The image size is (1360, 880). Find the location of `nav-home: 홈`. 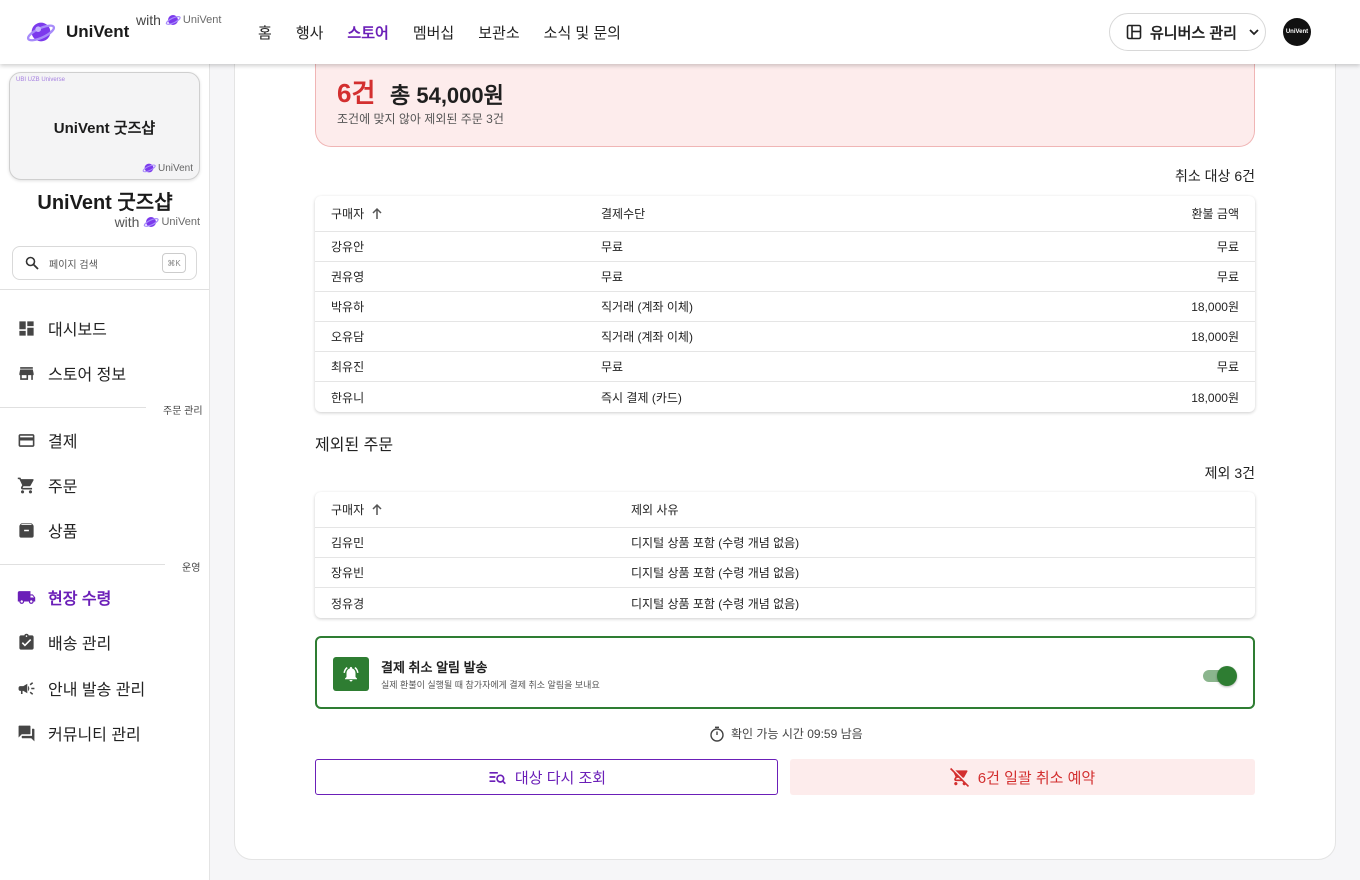

nav-home: 홈 is located at coordinates (265, 32).